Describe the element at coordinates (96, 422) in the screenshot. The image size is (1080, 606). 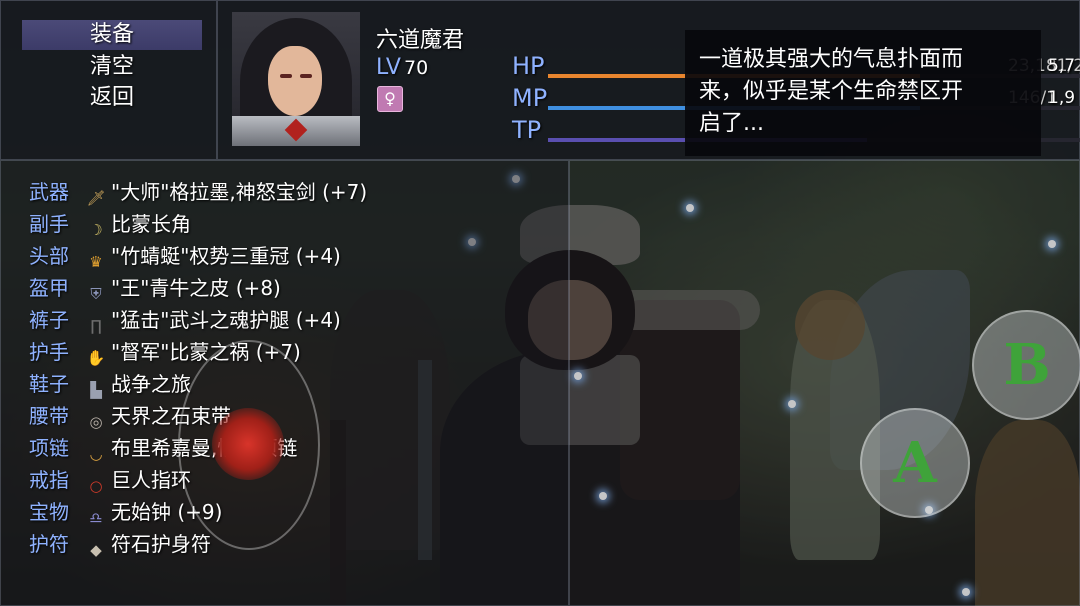
I see `belt-icon: ◎` at that location.